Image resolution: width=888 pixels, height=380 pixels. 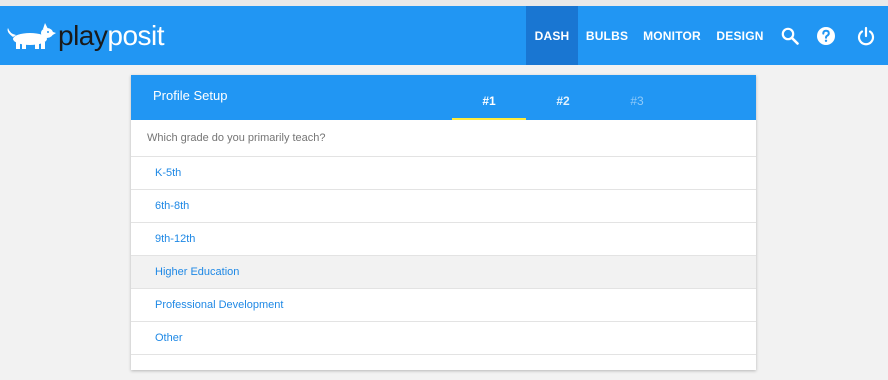 I want to click on option-9th-12th: 9th-12th, so click(x=443, y=239).